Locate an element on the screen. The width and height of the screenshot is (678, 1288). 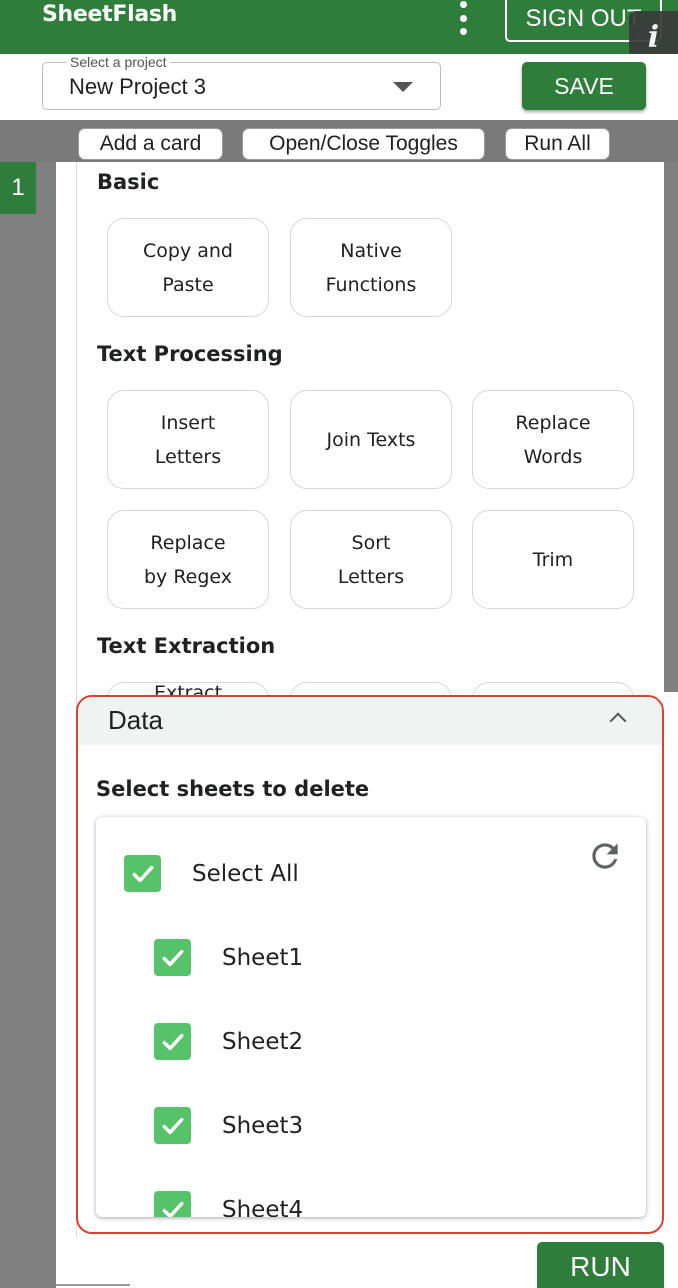
category-title-basic: Basic is located at coordinates (128, 182).